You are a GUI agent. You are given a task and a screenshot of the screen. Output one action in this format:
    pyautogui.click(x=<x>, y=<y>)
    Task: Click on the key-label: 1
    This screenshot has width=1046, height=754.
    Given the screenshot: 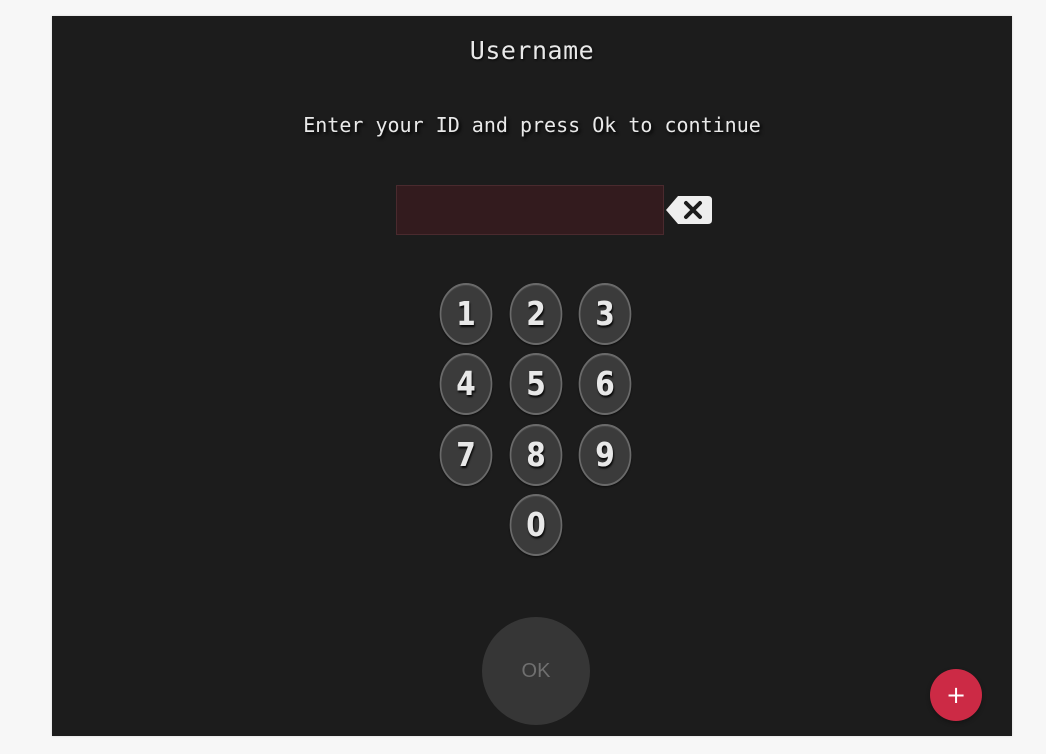 What is the action you would take?
    pyautogui.click(x=466, y=313)
    